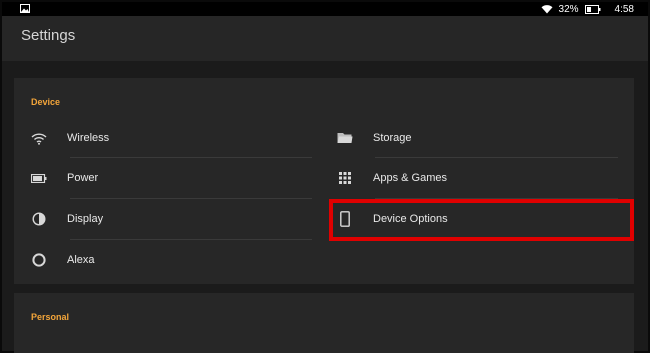 This screenshot has width=650, height=353. I want to click on battery-percent: 32%, so click(568, 9).